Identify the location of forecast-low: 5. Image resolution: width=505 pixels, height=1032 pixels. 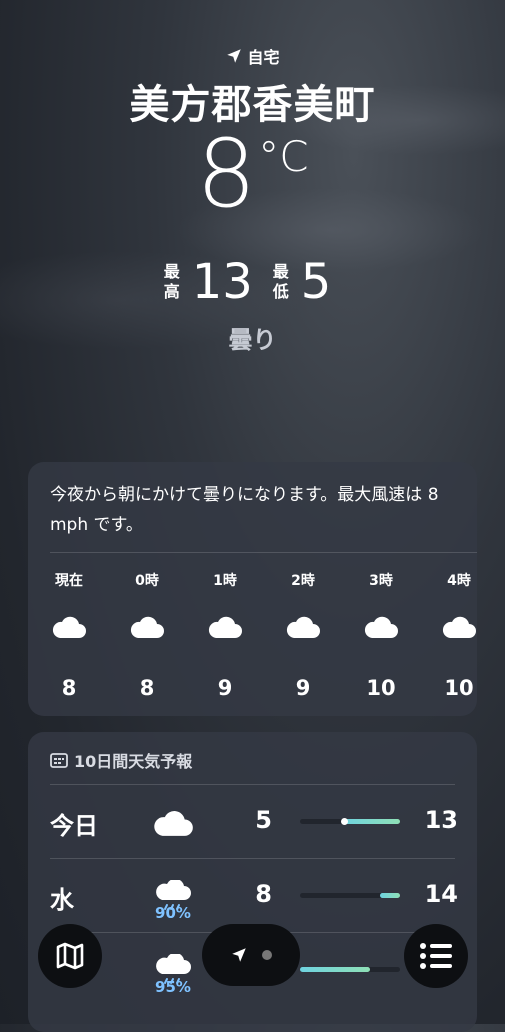
(263, 820).